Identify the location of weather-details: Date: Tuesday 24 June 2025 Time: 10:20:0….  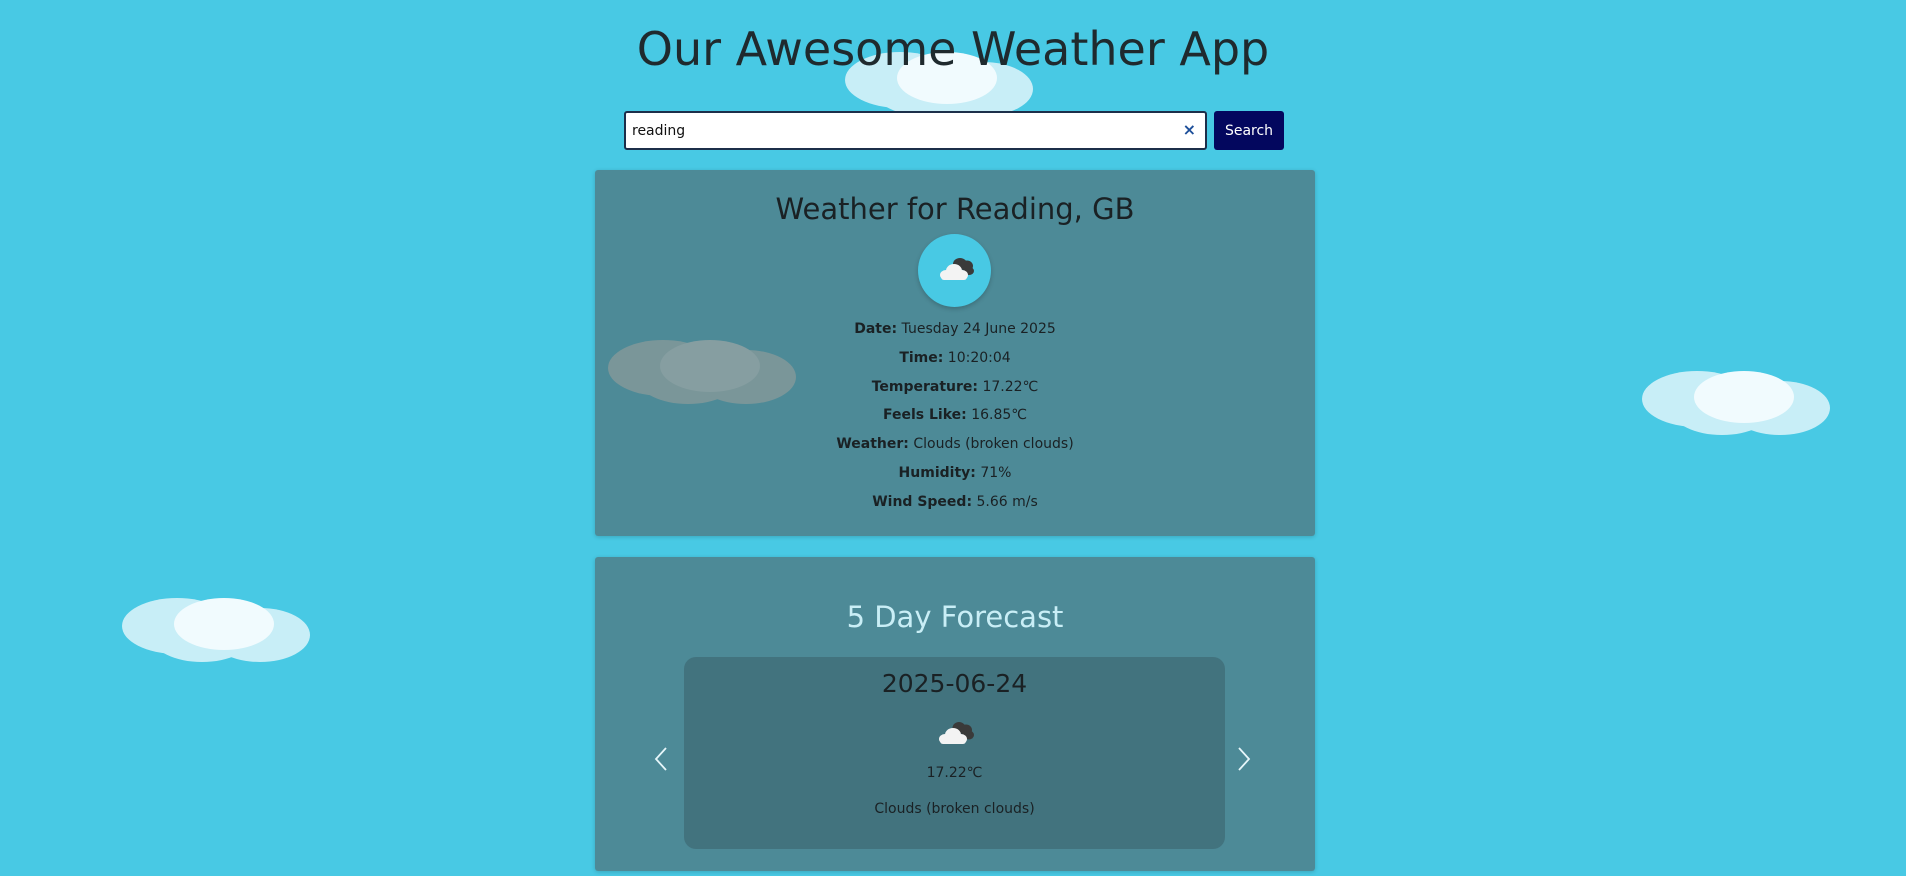
(955, 416).